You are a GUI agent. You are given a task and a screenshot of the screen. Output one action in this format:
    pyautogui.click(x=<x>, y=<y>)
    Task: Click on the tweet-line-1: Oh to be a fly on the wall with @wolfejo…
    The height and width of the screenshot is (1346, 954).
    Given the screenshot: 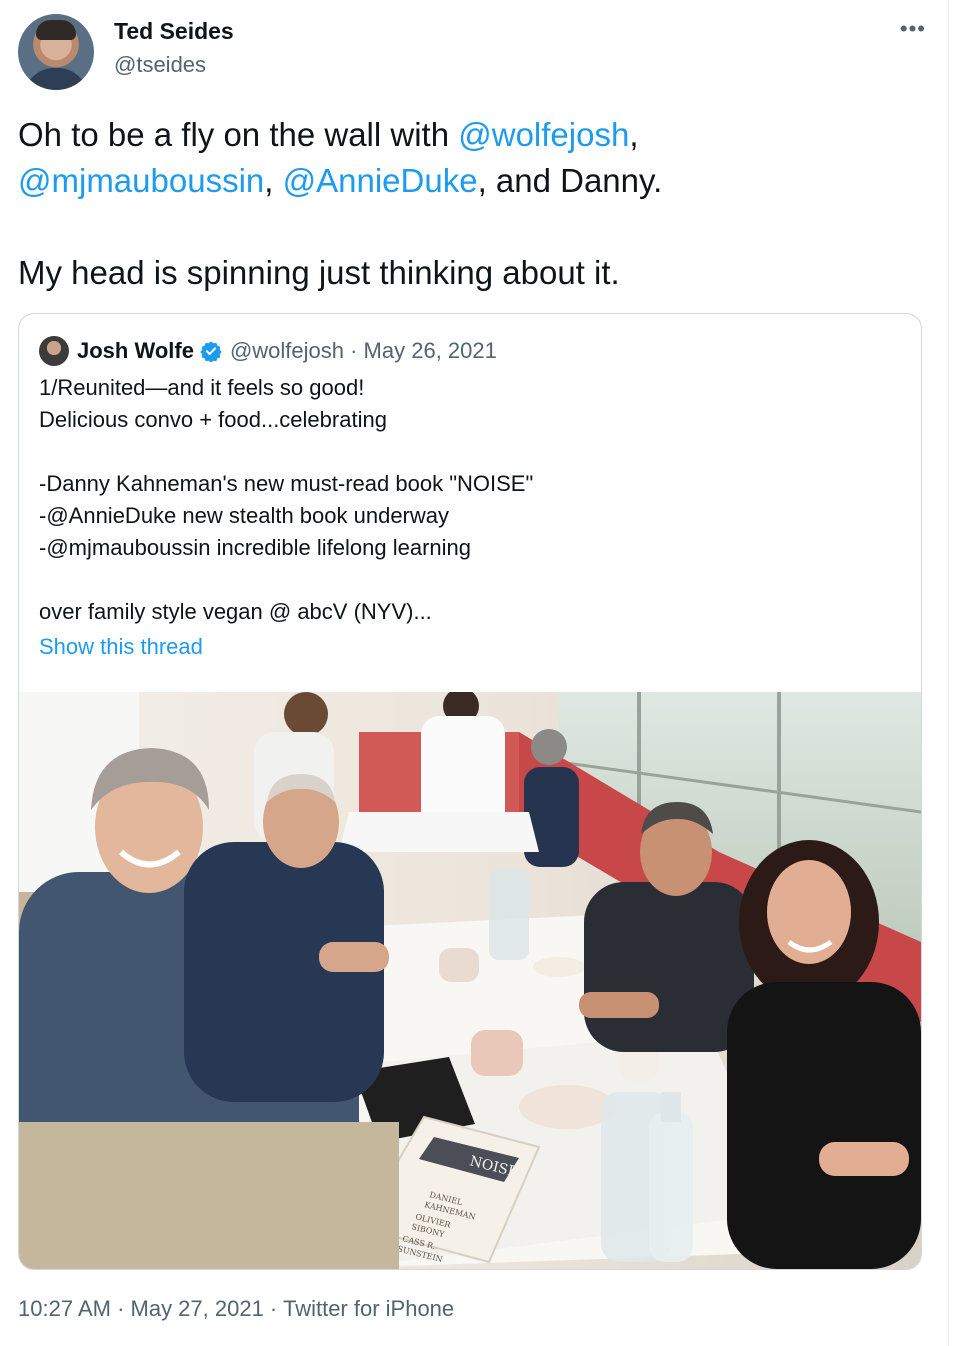 What is the action you would take?
    pyautogui.click(x=468, y=135)
    